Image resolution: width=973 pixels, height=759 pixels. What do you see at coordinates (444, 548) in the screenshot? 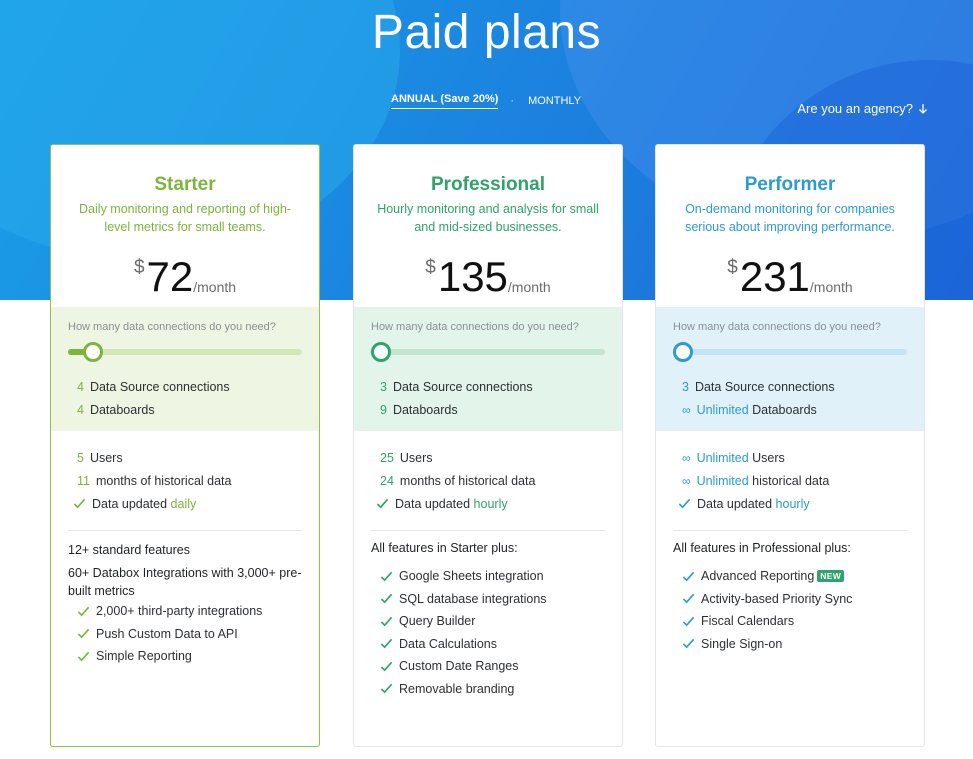
I see `feature-heading: All features in Starter plus:` at bounding box center [444, 548].